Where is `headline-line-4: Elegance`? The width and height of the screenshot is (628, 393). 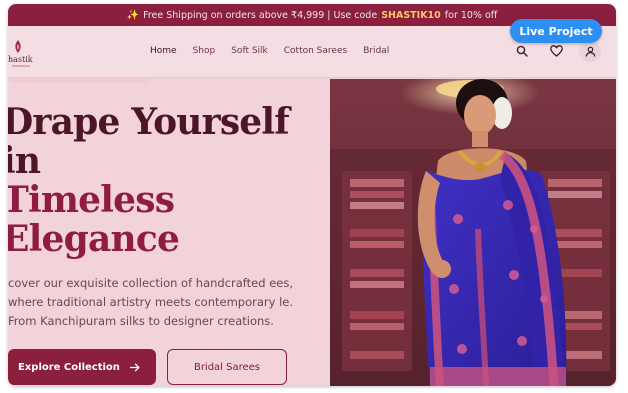 headline-line-4: Elegance is located at coordinates (94, 239).